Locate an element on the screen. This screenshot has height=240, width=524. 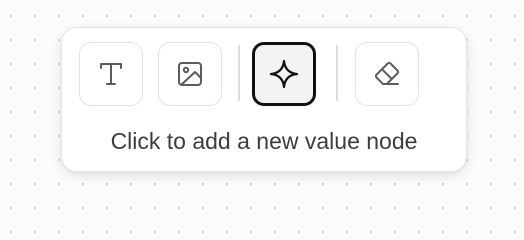
toolbar-hint: Click to add a new value node is located at coordinates (264, 141).